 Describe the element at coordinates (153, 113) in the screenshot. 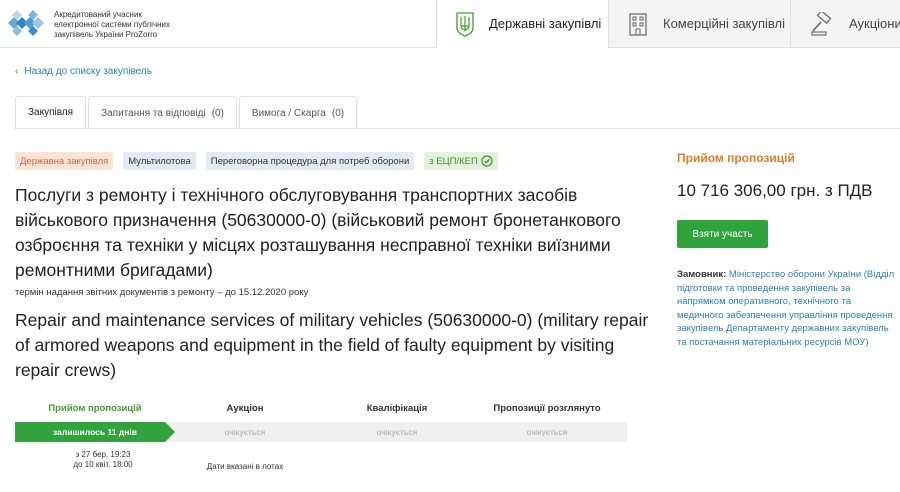

I see `tab-label: Запитання та відповіді` at that location.